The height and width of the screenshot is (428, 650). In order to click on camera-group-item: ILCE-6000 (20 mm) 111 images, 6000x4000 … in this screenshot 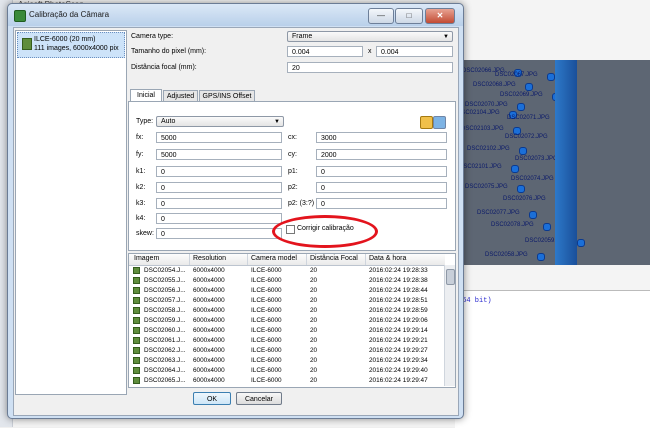, I will do `click(71, 45)`.